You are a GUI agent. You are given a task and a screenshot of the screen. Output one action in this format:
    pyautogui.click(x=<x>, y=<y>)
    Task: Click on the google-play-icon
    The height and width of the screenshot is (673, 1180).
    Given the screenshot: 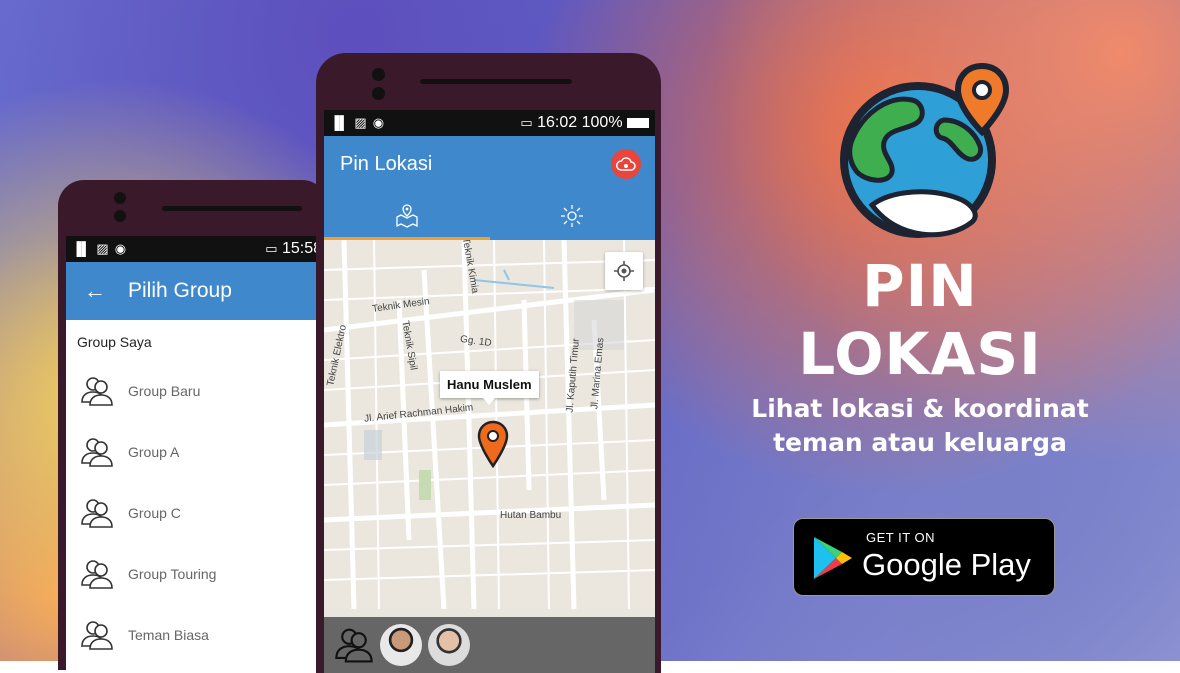 What is the action you would take?
    pyautogui.click(x=833, y=558)
    